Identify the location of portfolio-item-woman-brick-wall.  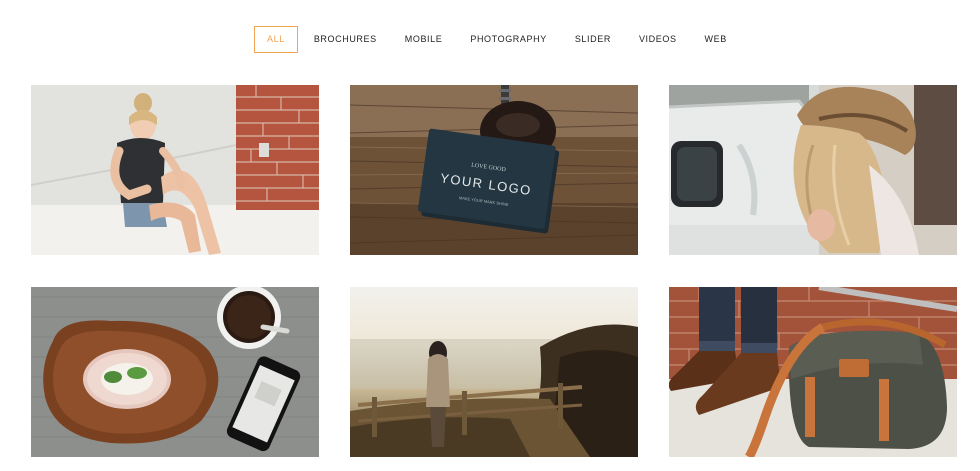
(175, 170).